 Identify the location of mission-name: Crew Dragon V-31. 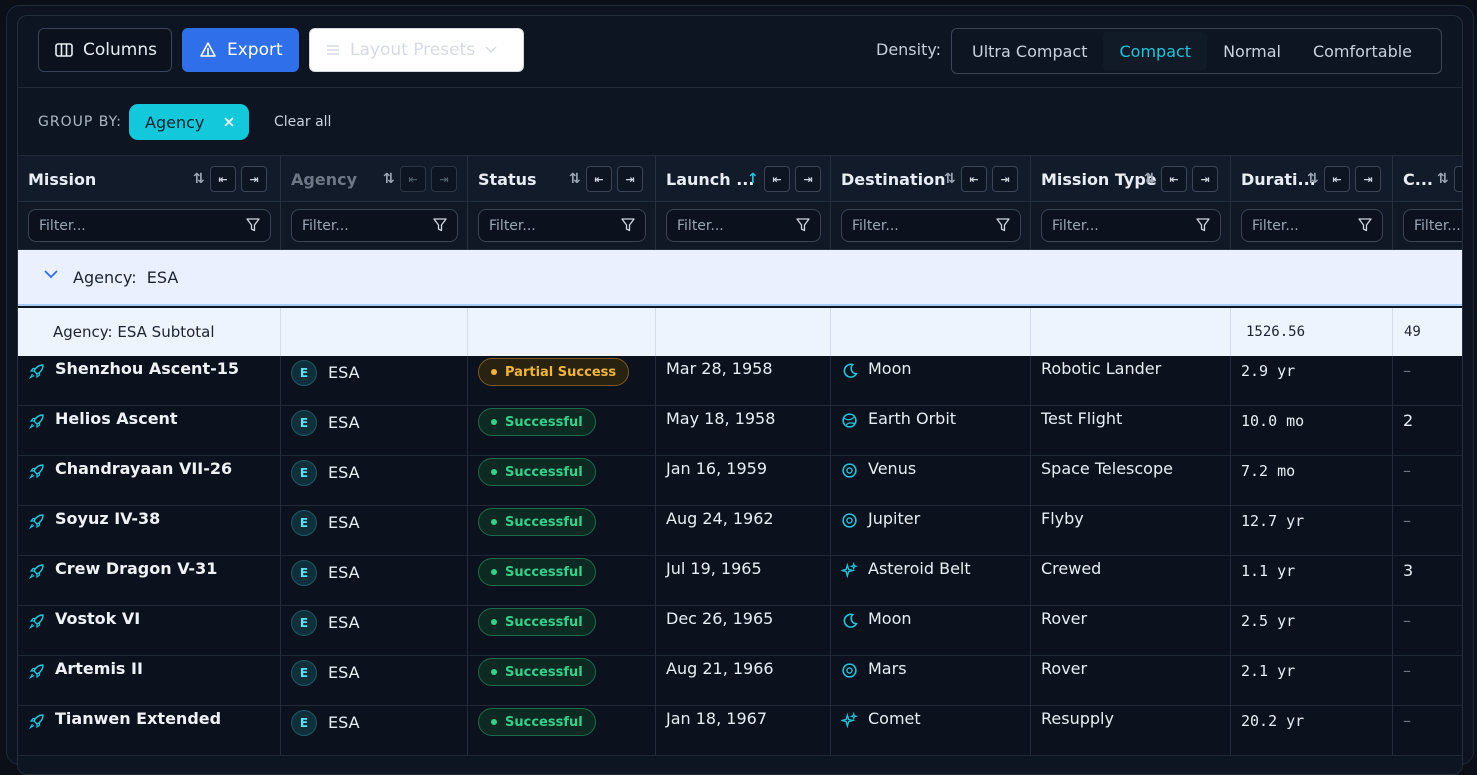
(136, 568).